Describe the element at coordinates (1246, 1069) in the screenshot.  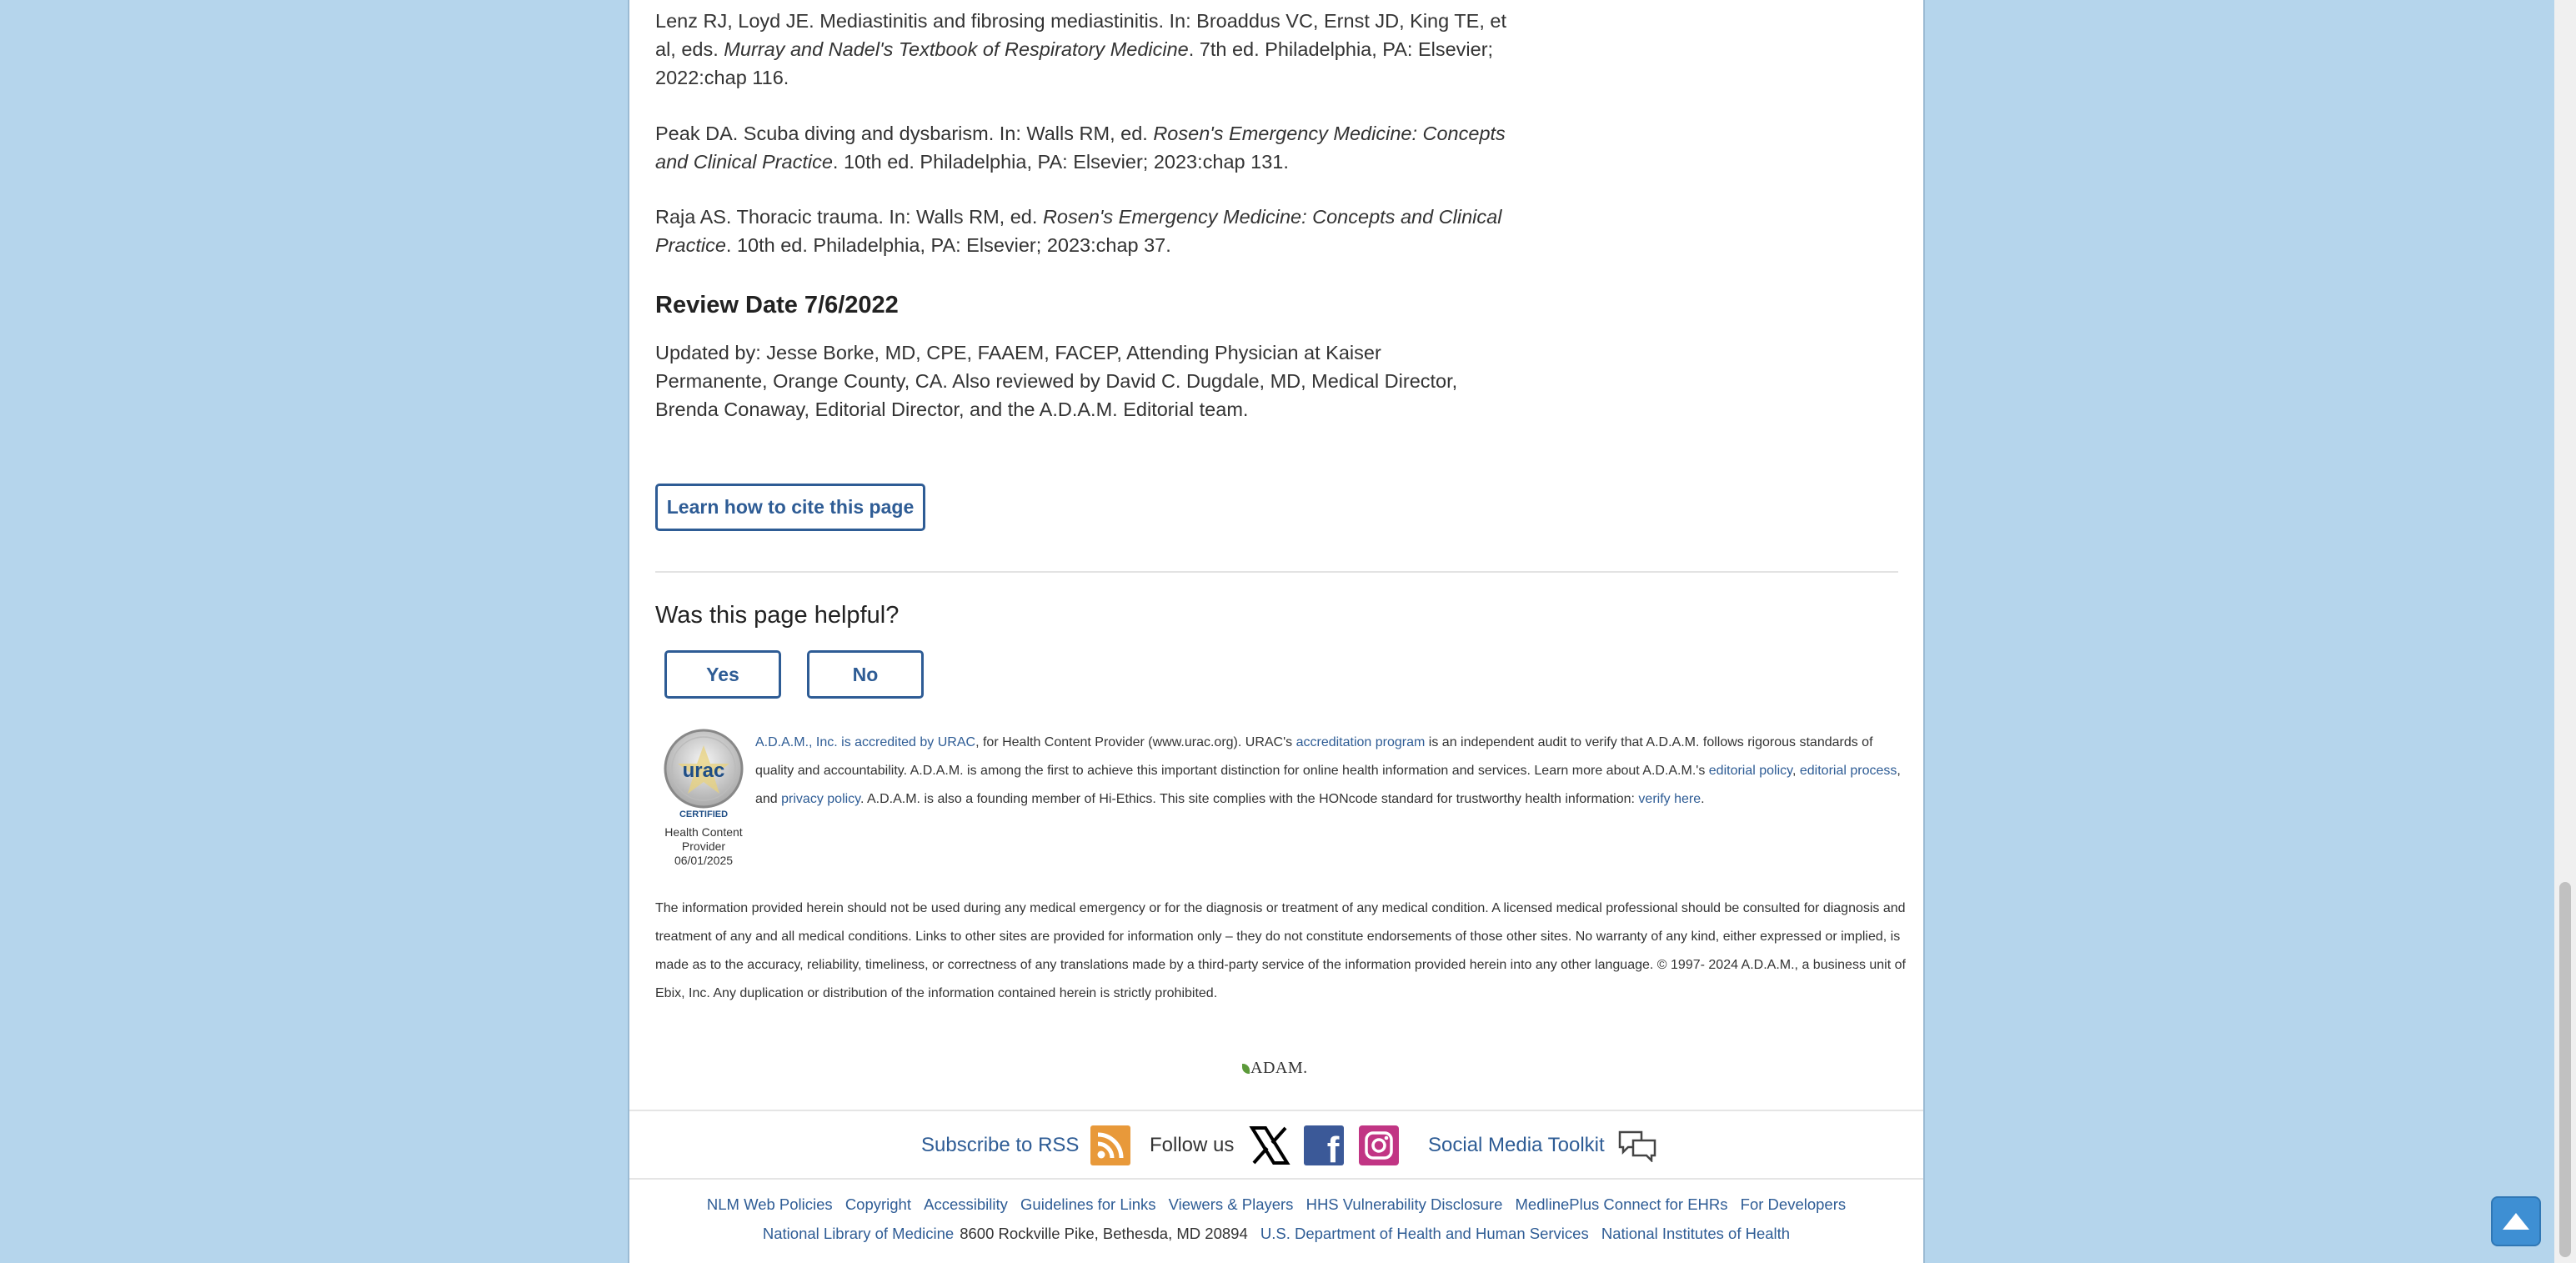
I see `leaf-icon` at that location.